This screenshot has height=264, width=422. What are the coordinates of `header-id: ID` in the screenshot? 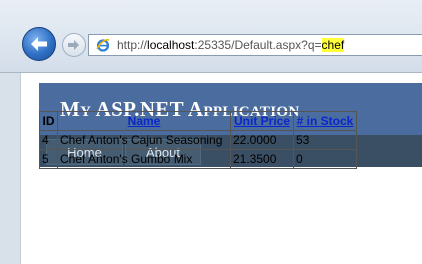 It's located at (48, 121).